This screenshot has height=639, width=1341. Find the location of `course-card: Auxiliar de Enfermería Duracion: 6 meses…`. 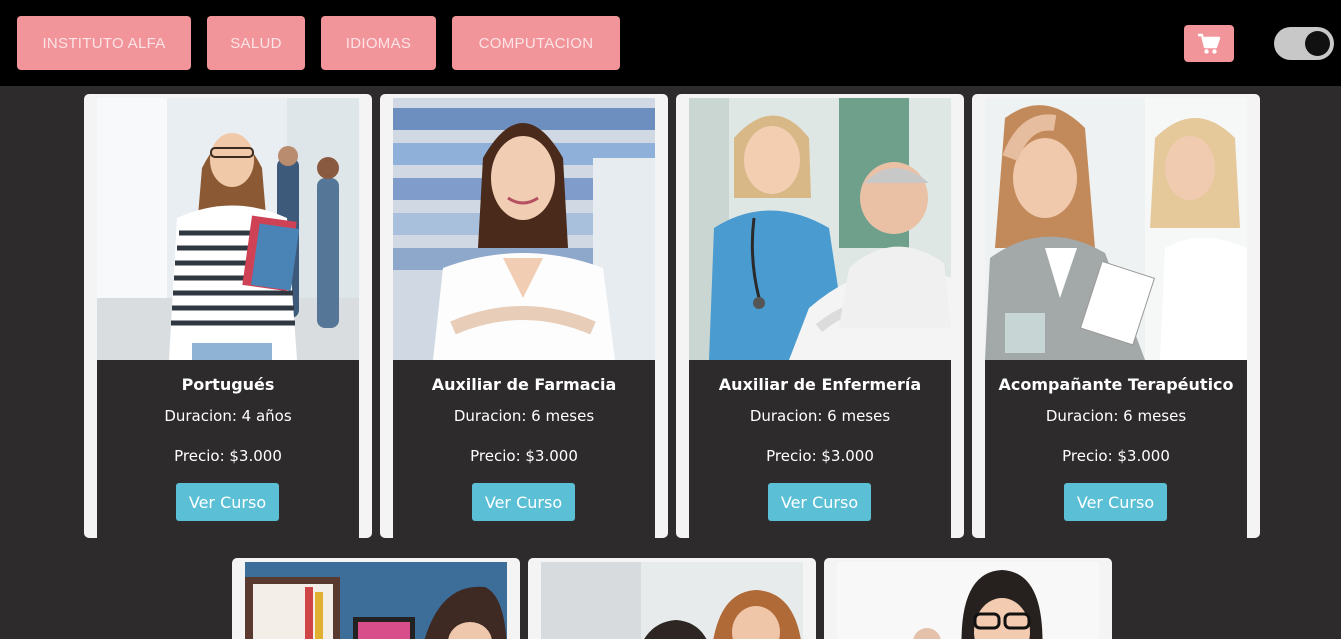

course-card: Auxiliar de Enfermería Duracion: 6 meses… is located at coordinates (820, 316).